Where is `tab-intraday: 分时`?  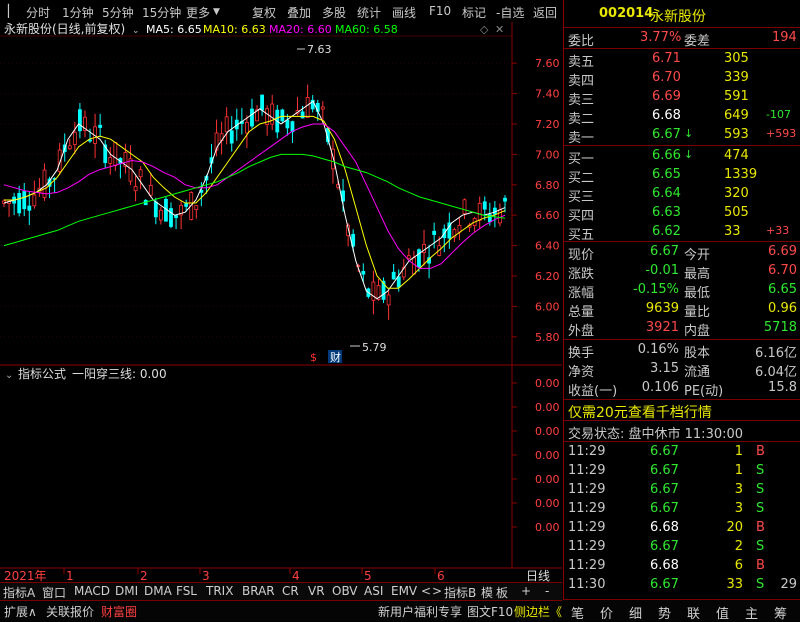 tab-intraday: 分时 is located at coordinates (38, 12).